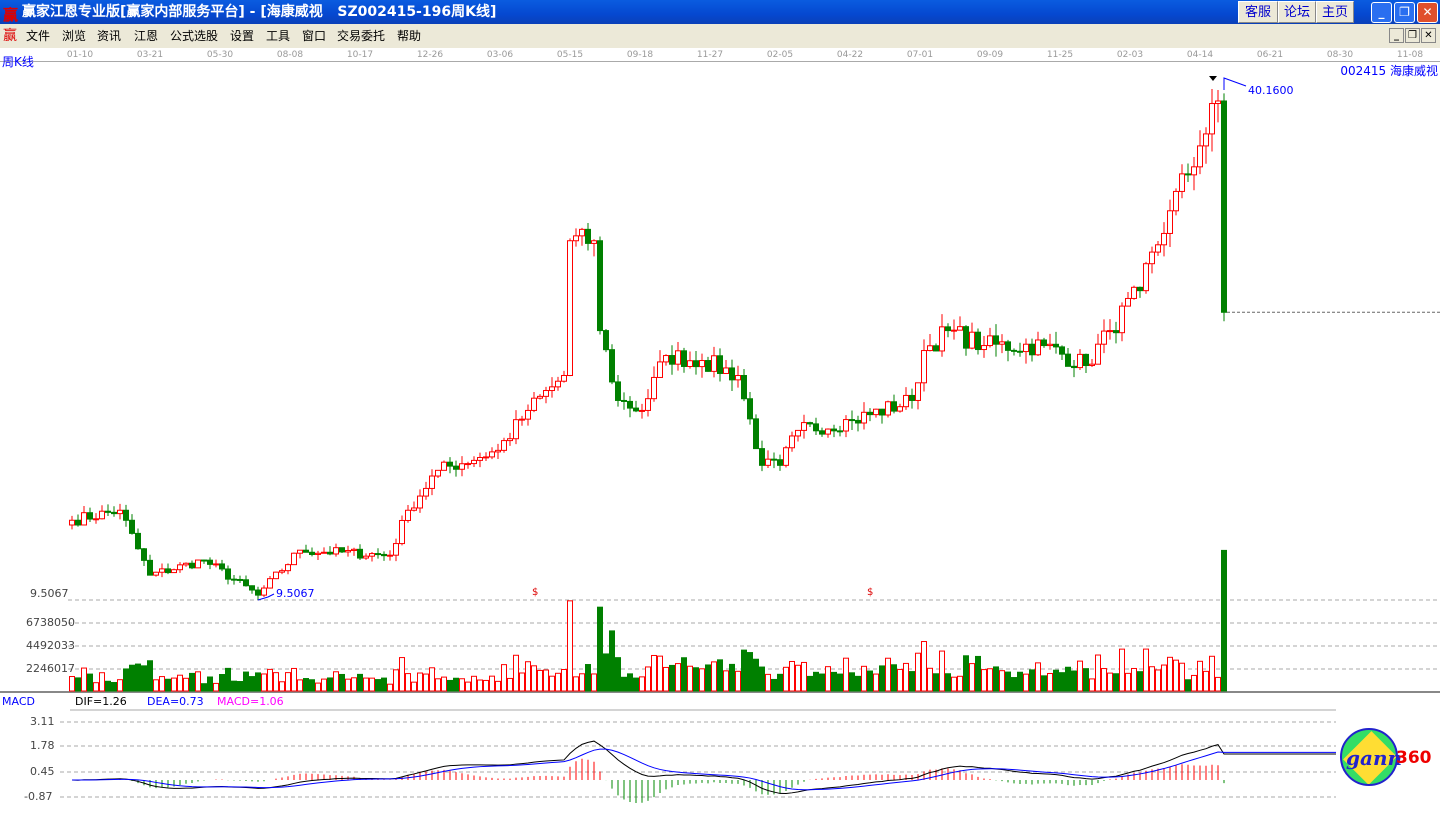 Image resolution: width=1440 pixels, height=818 pixels. Describe the element at coordinates (175, 701) in the screenshot. I see `dea-value: DEA=0.73` at that location.